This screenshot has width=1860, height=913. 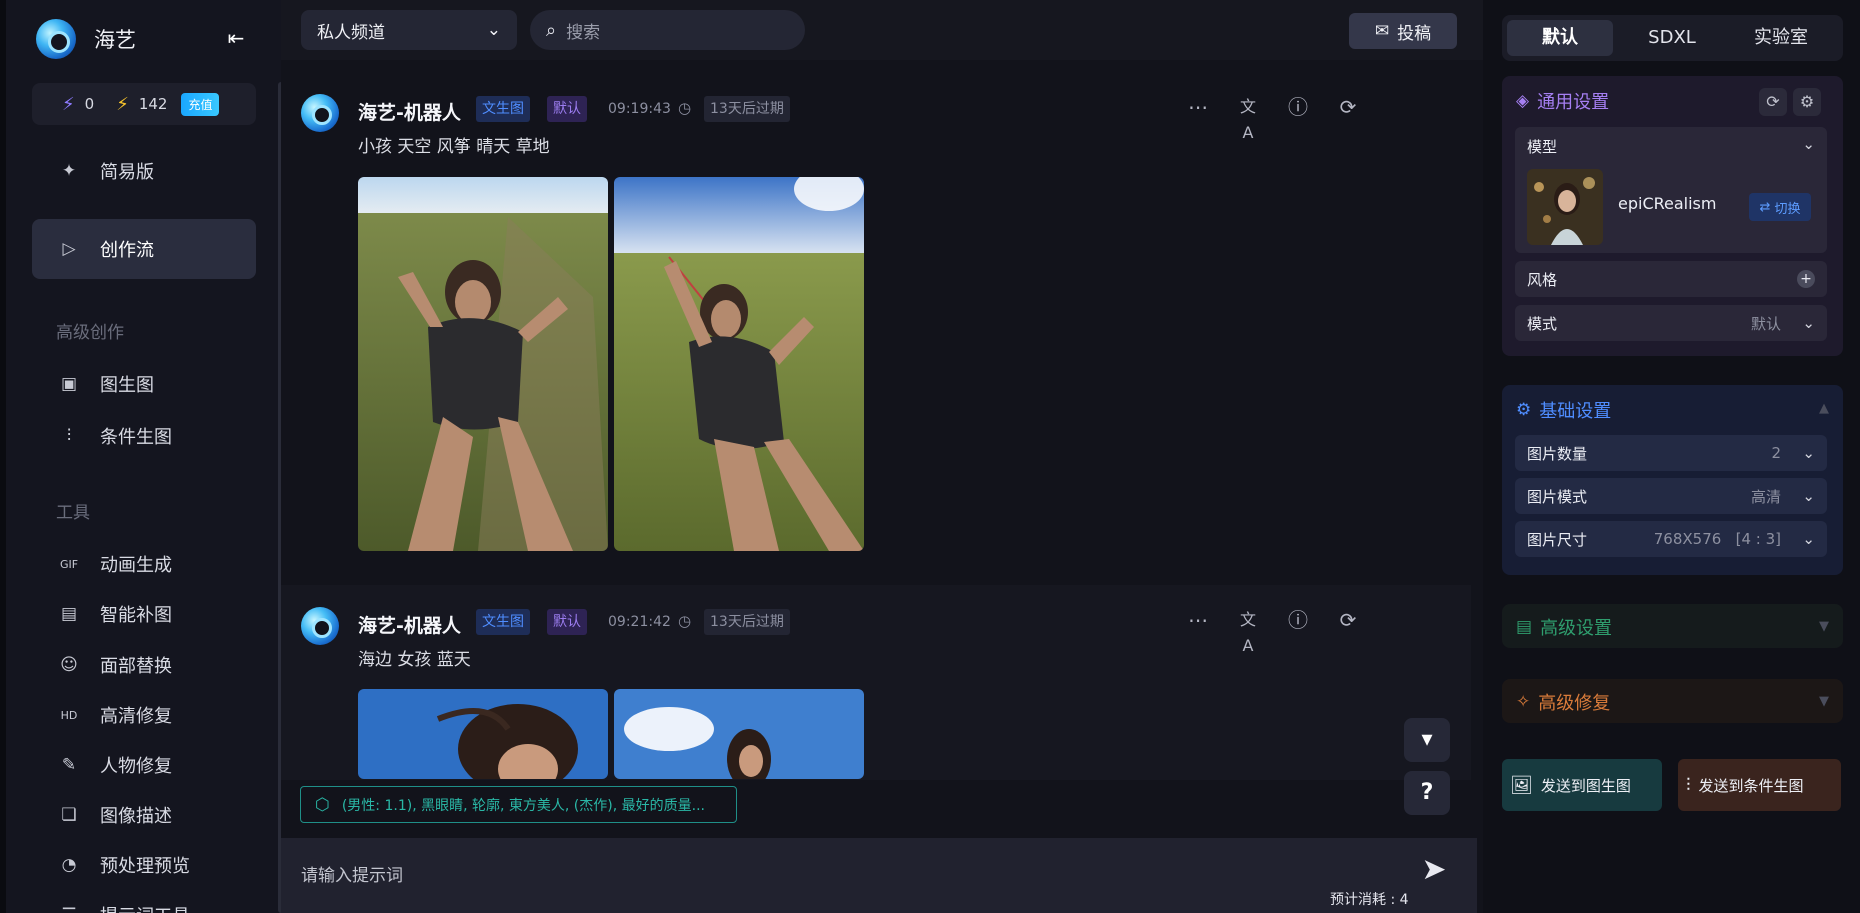 I want to click on sidebar-item-label: 图像描述, so click(x=136, y=816).